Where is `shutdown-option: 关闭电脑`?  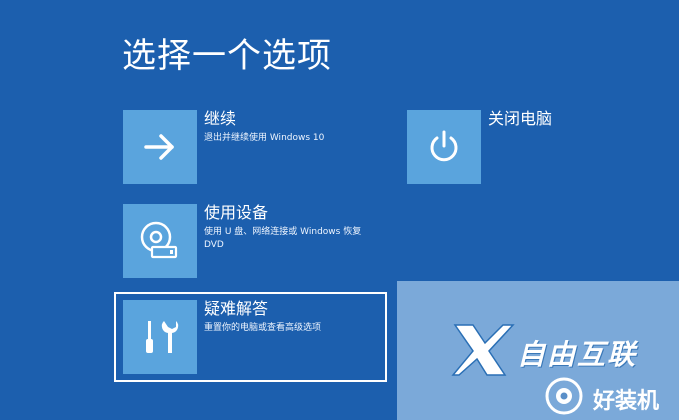 shutdown-option: 关闭电脑 is located at coordinates (512, 148).